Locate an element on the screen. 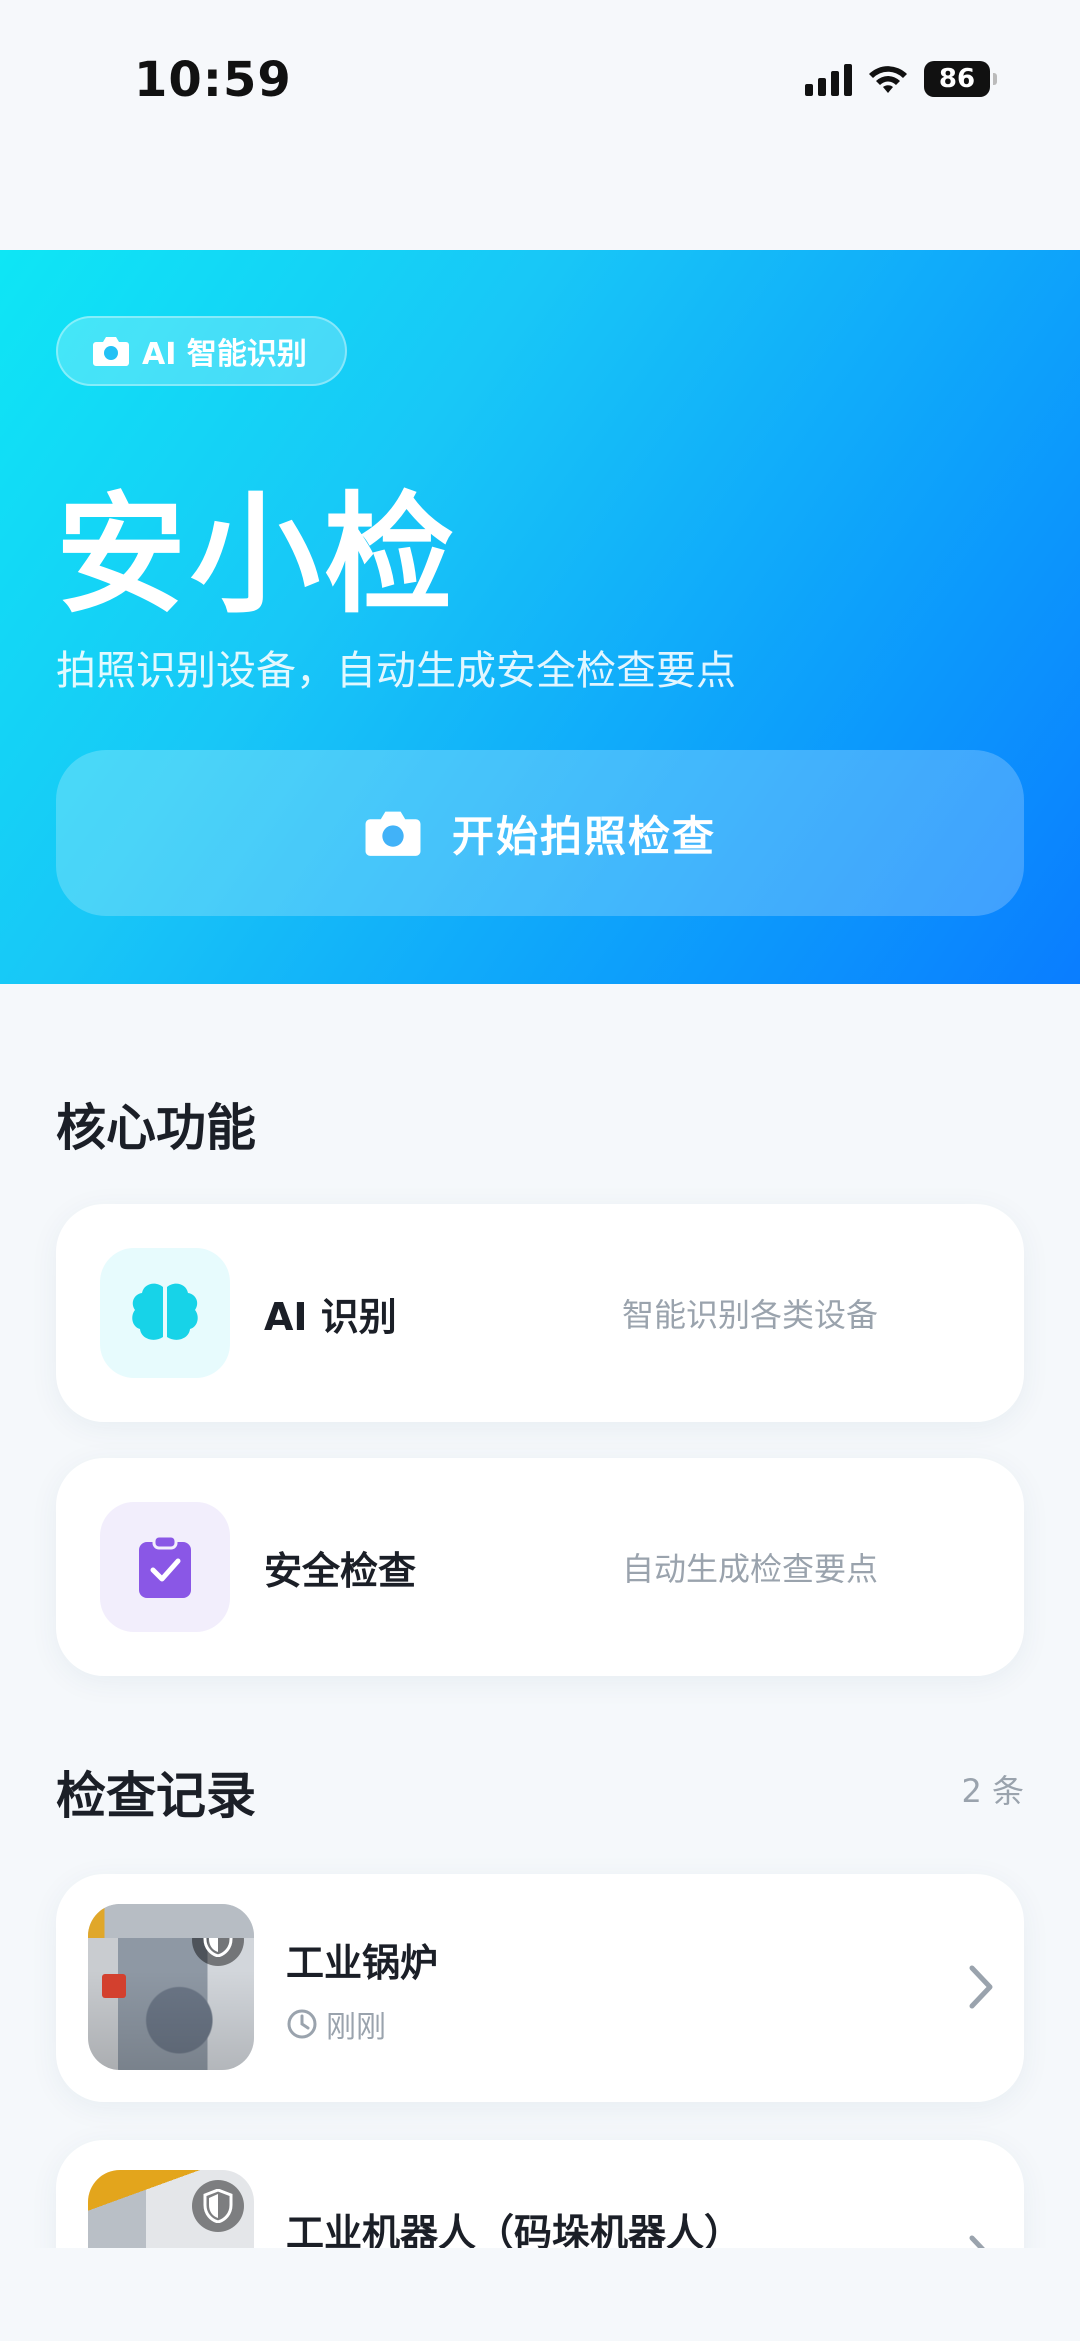  ai-recognition-chip: AI 智能识别 is located at coordinates (201, 351).